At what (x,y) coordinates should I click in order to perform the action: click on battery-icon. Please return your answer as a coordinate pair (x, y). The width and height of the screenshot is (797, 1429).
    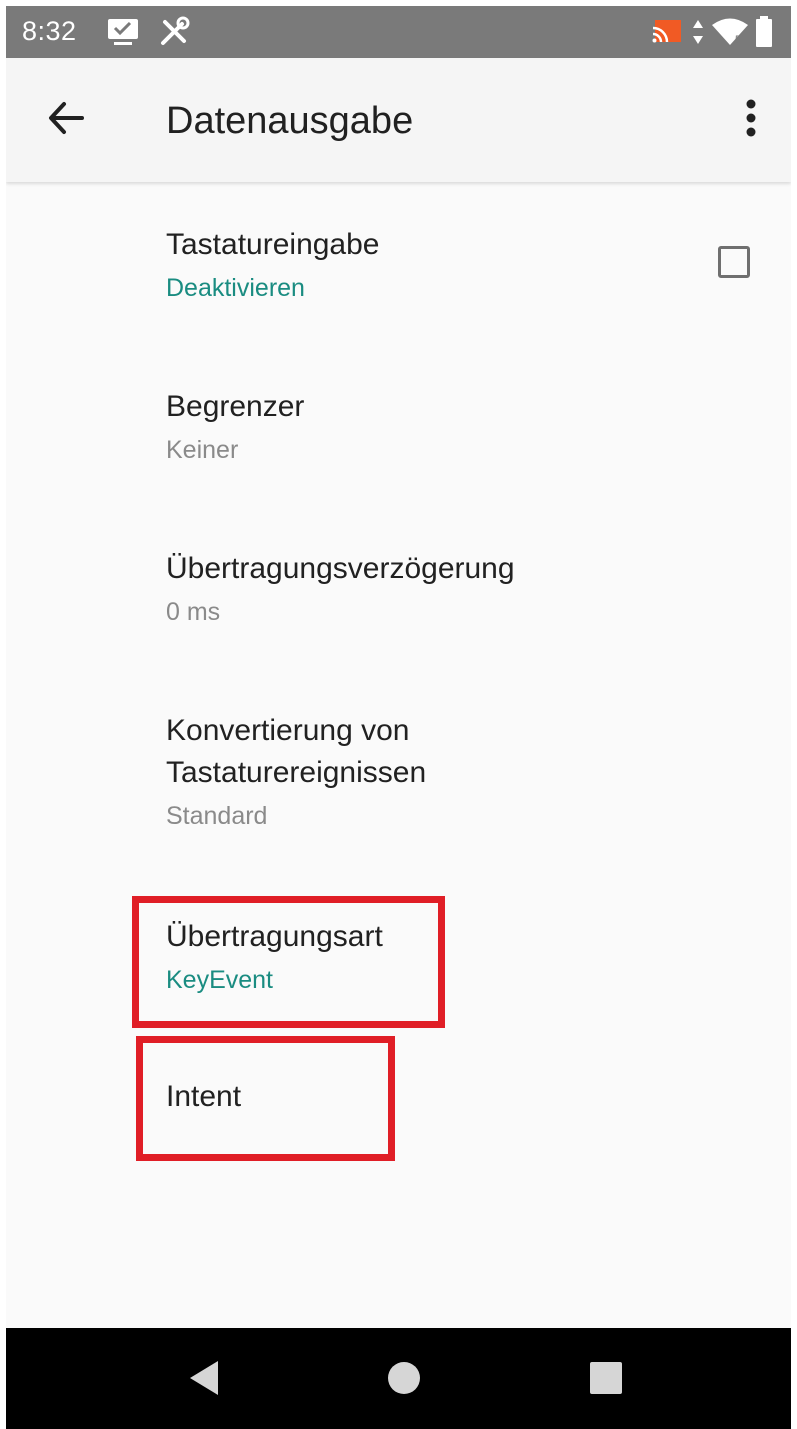
    Looking at the image, I should click on (764, 31).